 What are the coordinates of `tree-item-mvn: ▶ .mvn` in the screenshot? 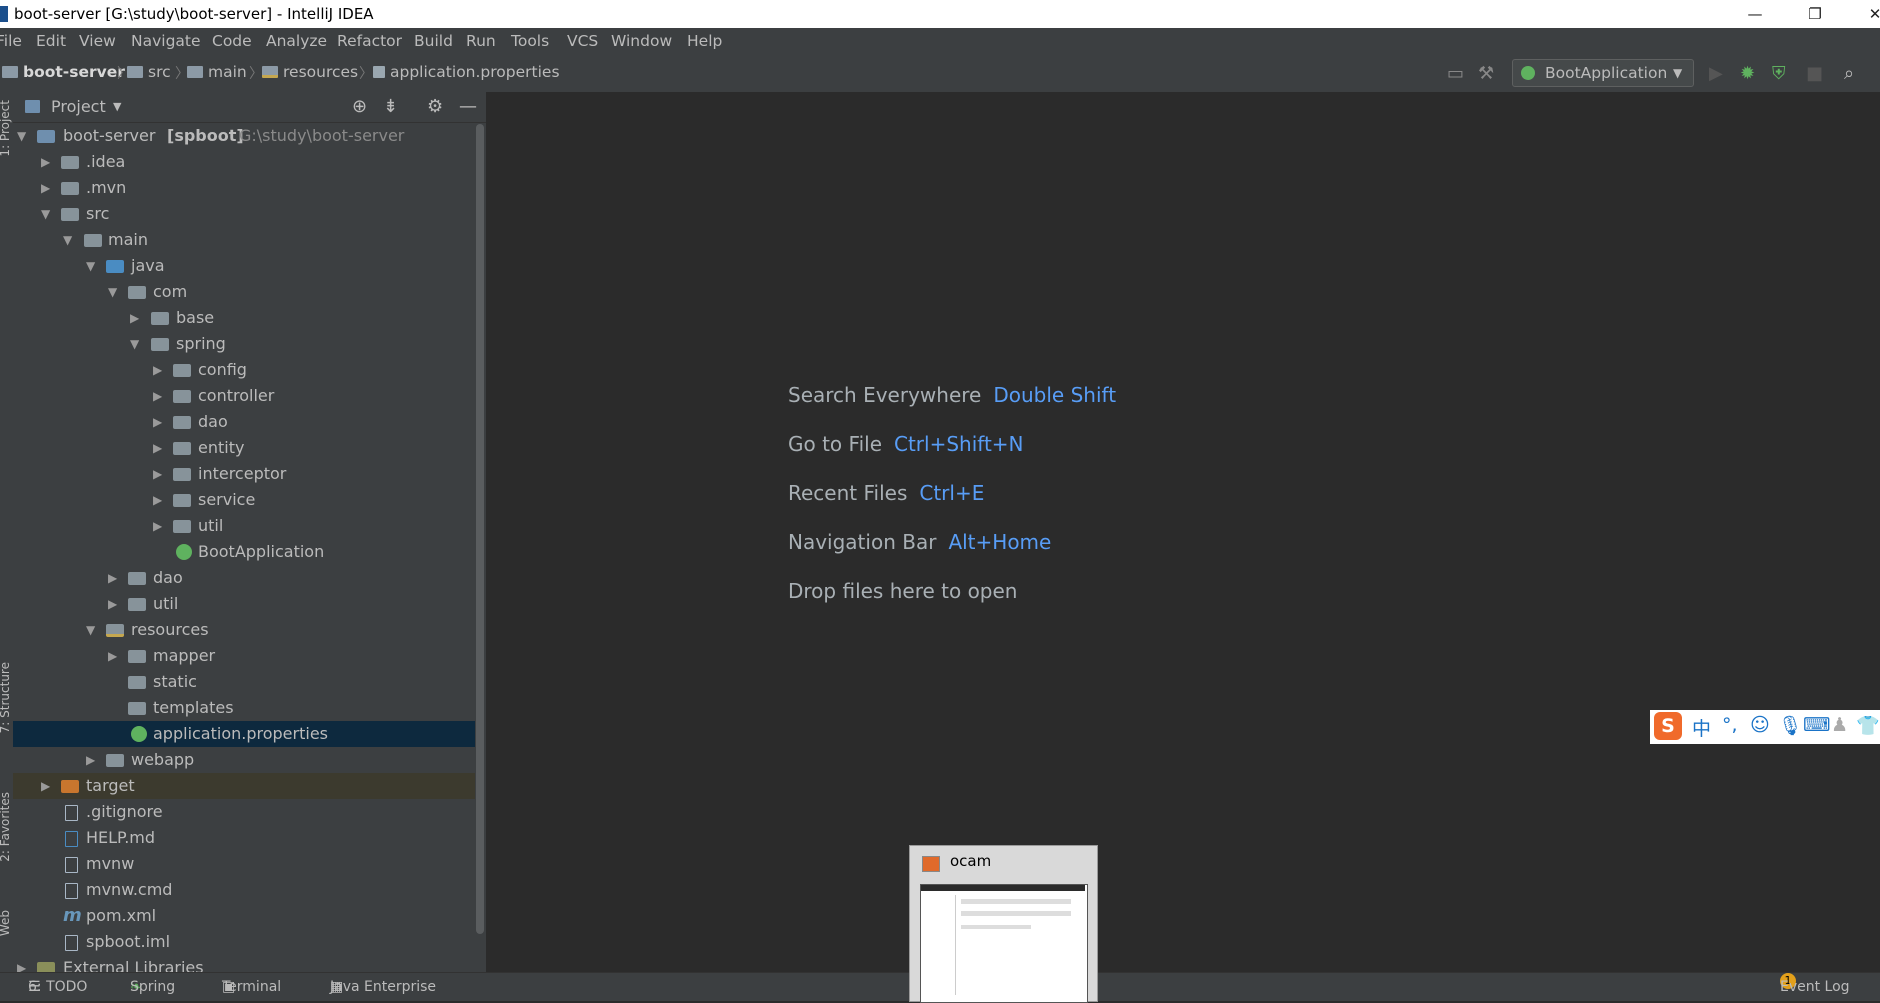 It's located at (244, 188).